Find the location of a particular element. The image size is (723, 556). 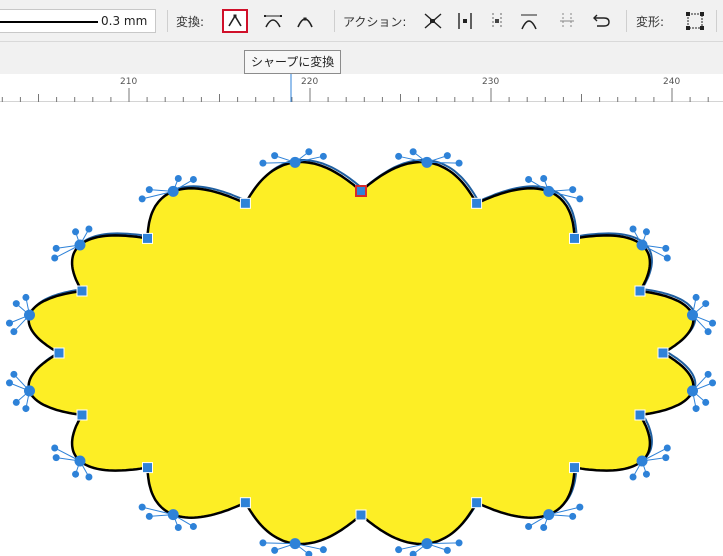

convert-to-smart-button is located at coordinates (305, 21).